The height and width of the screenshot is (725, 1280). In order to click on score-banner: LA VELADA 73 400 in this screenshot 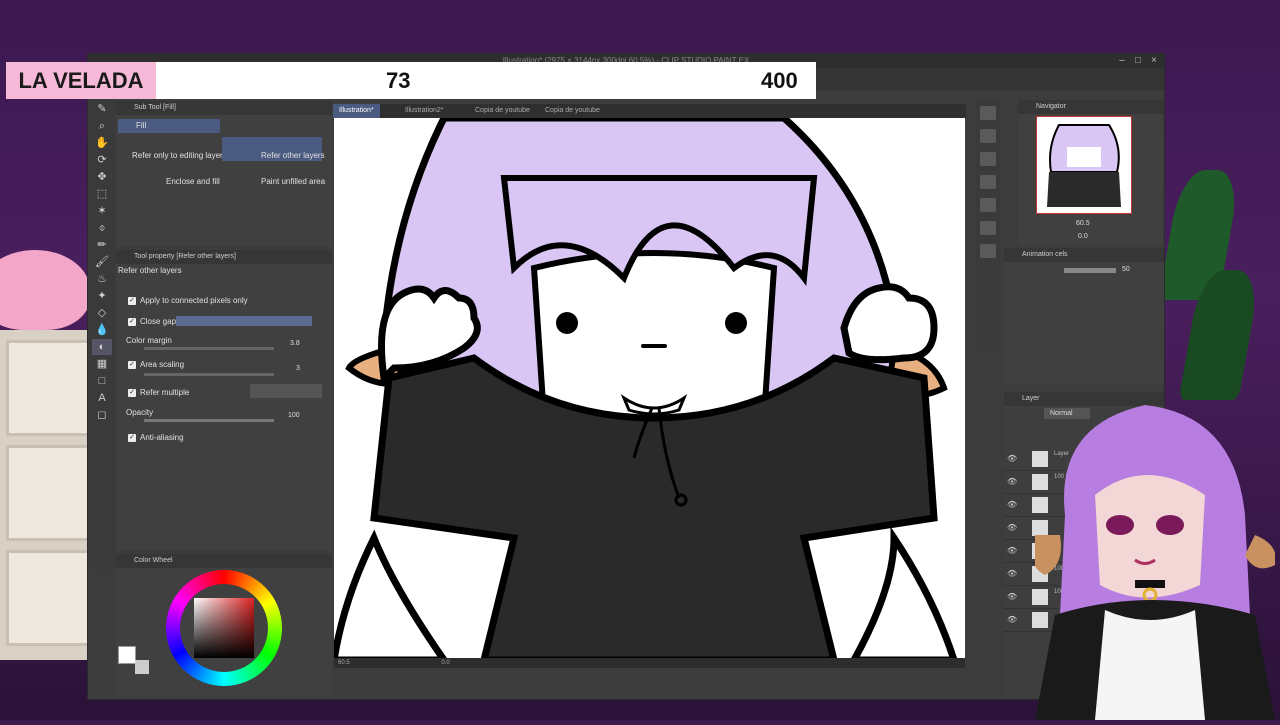, I will do `click(411, 80)`.